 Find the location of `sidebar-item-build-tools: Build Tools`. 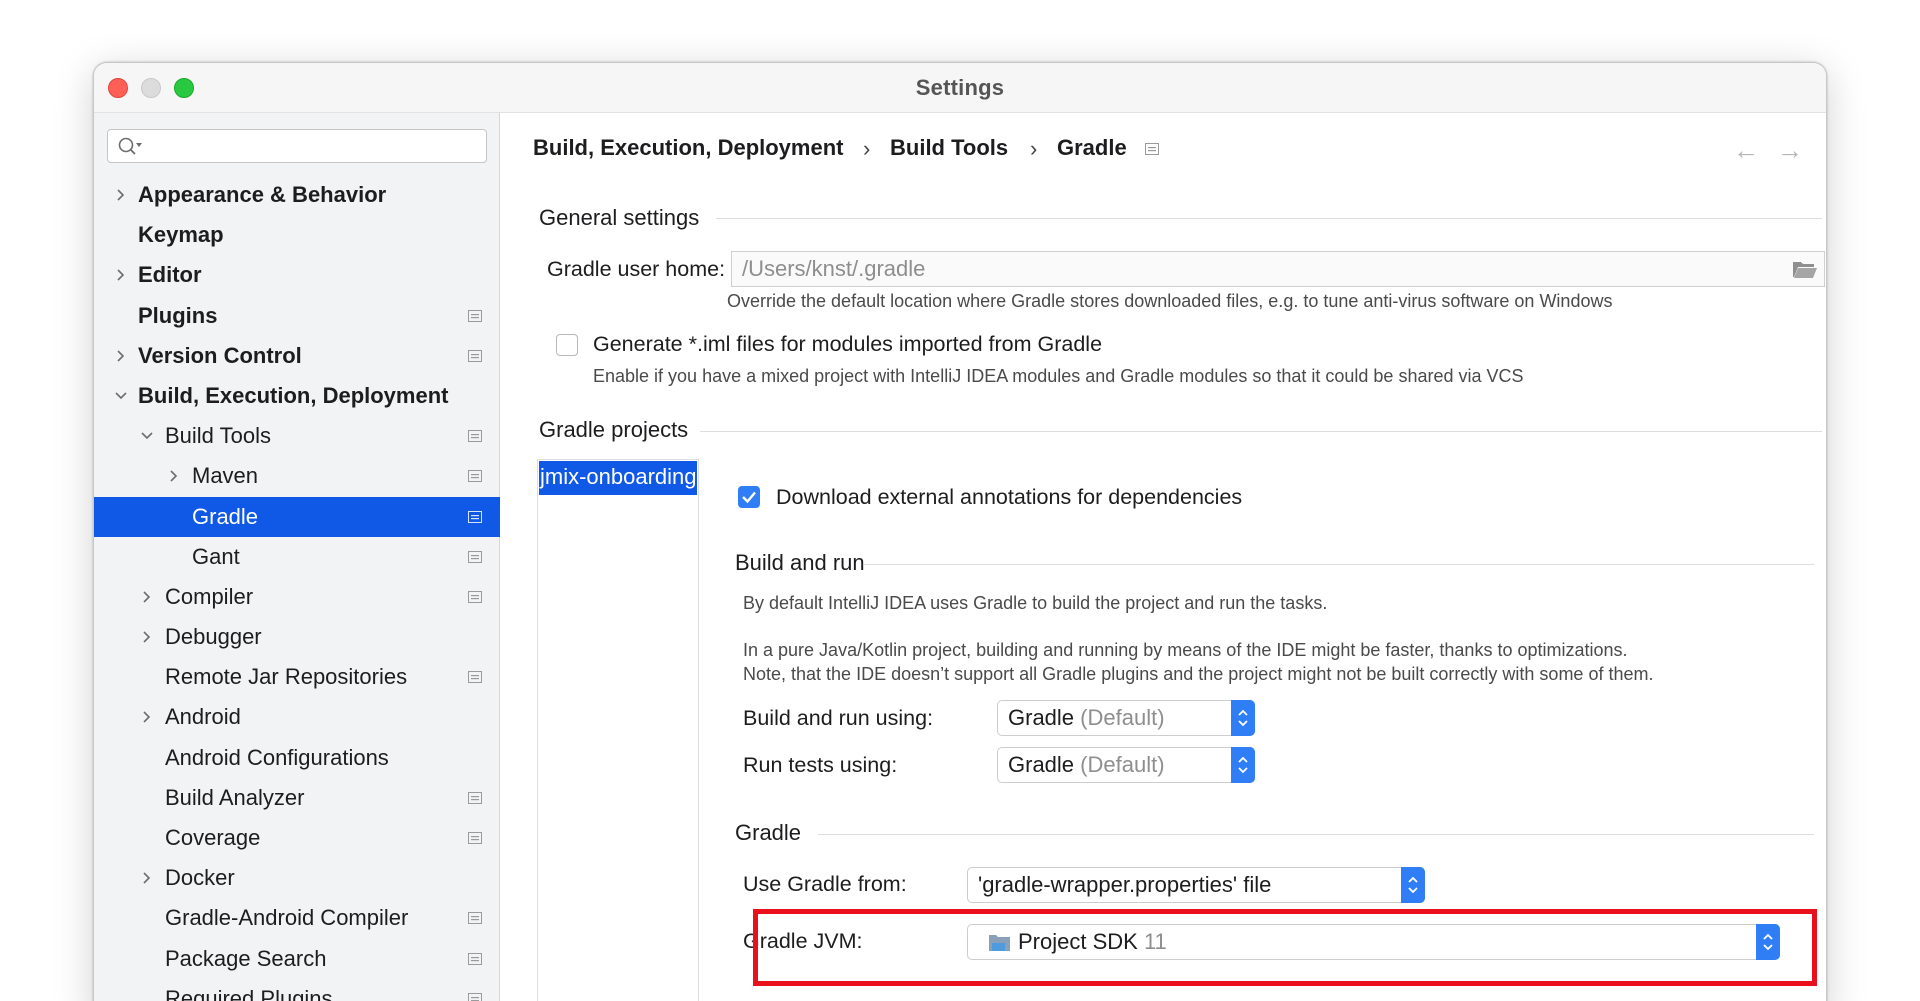

sidebar-item-build-tools: Build Tools is located at coordinates (297, 436).